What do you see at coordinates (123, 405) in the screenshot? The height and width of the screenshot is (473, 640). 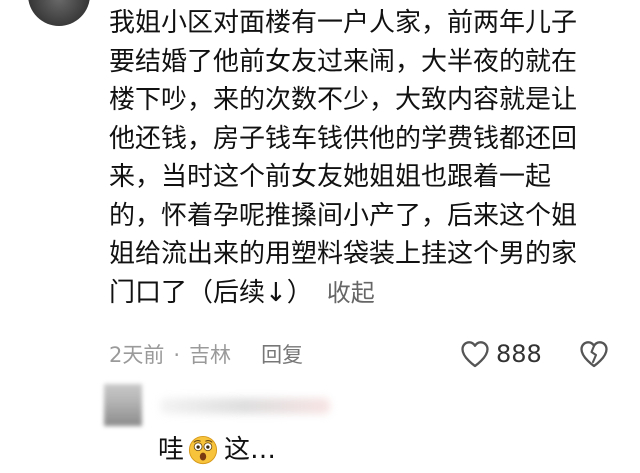 I see `reply-avatar` at bounding box center [123, 405].